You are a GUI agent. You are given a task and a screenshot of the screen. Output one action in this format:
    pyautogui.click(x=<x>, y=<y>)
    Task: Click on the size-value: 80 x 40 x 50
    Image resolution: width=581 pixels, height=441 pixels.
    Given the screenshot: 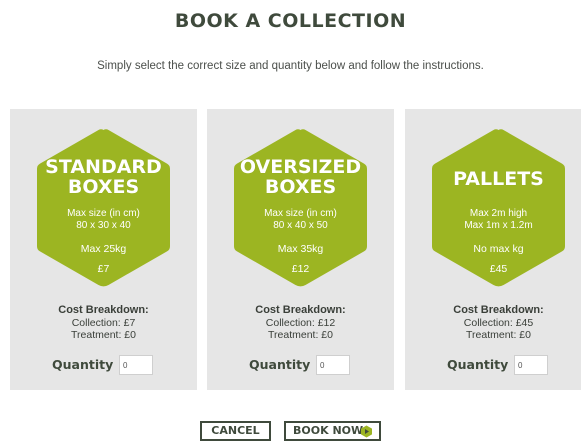 What is the action you would take?
    pyautogui.click(x=300, y=225)
    